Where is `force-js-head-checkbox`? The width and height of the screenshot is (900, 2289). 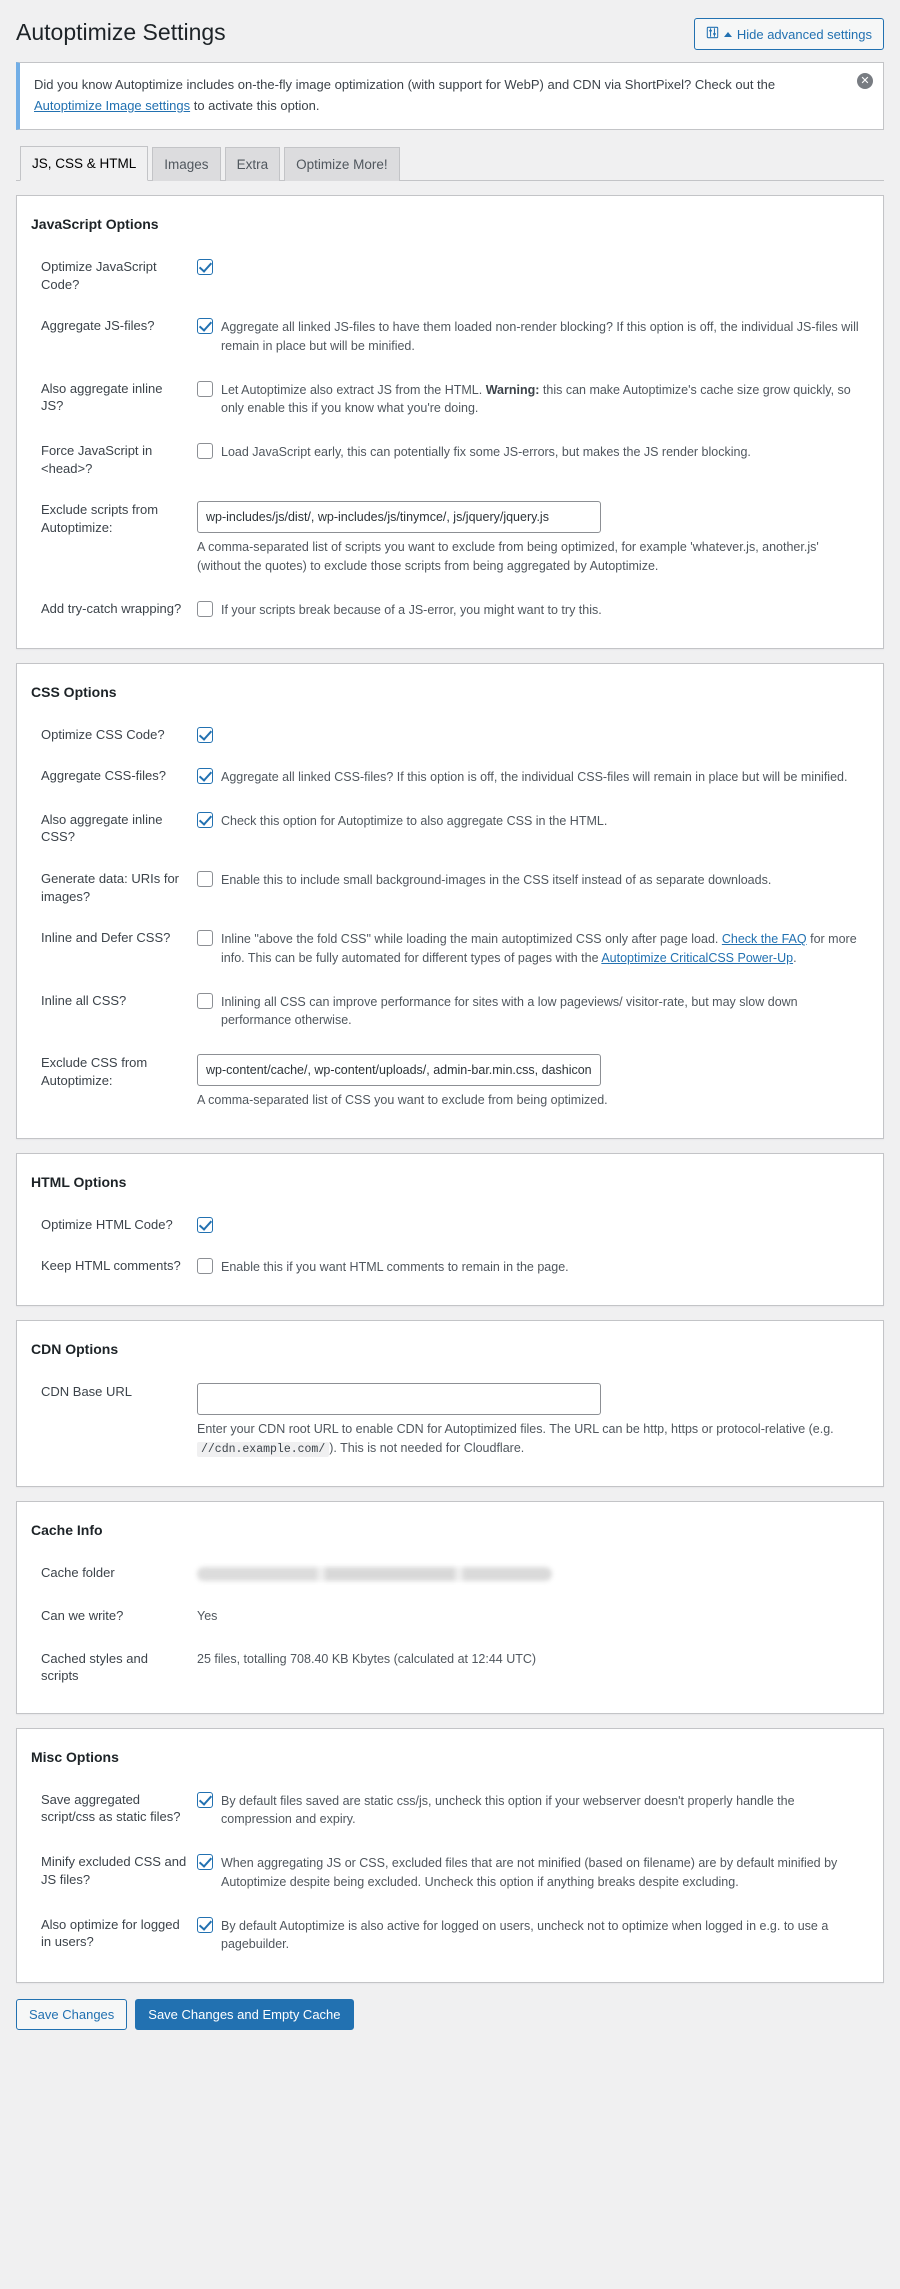 force-js-head-checkbox is located at coordinates (205, 451).